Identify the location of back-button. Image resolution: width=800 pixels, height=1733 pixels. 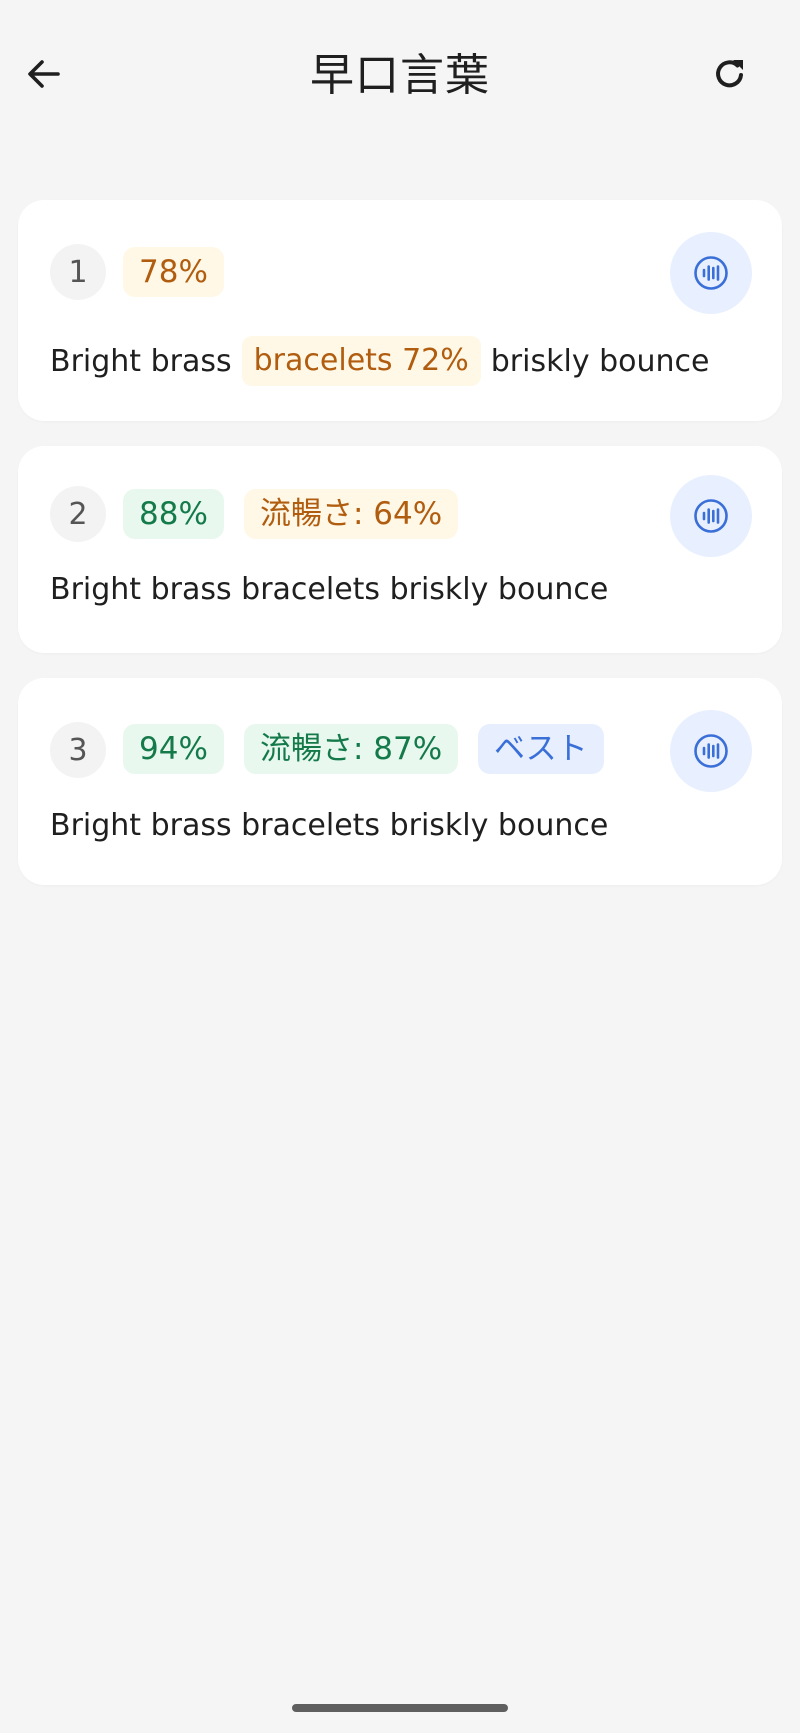
(44, 74).